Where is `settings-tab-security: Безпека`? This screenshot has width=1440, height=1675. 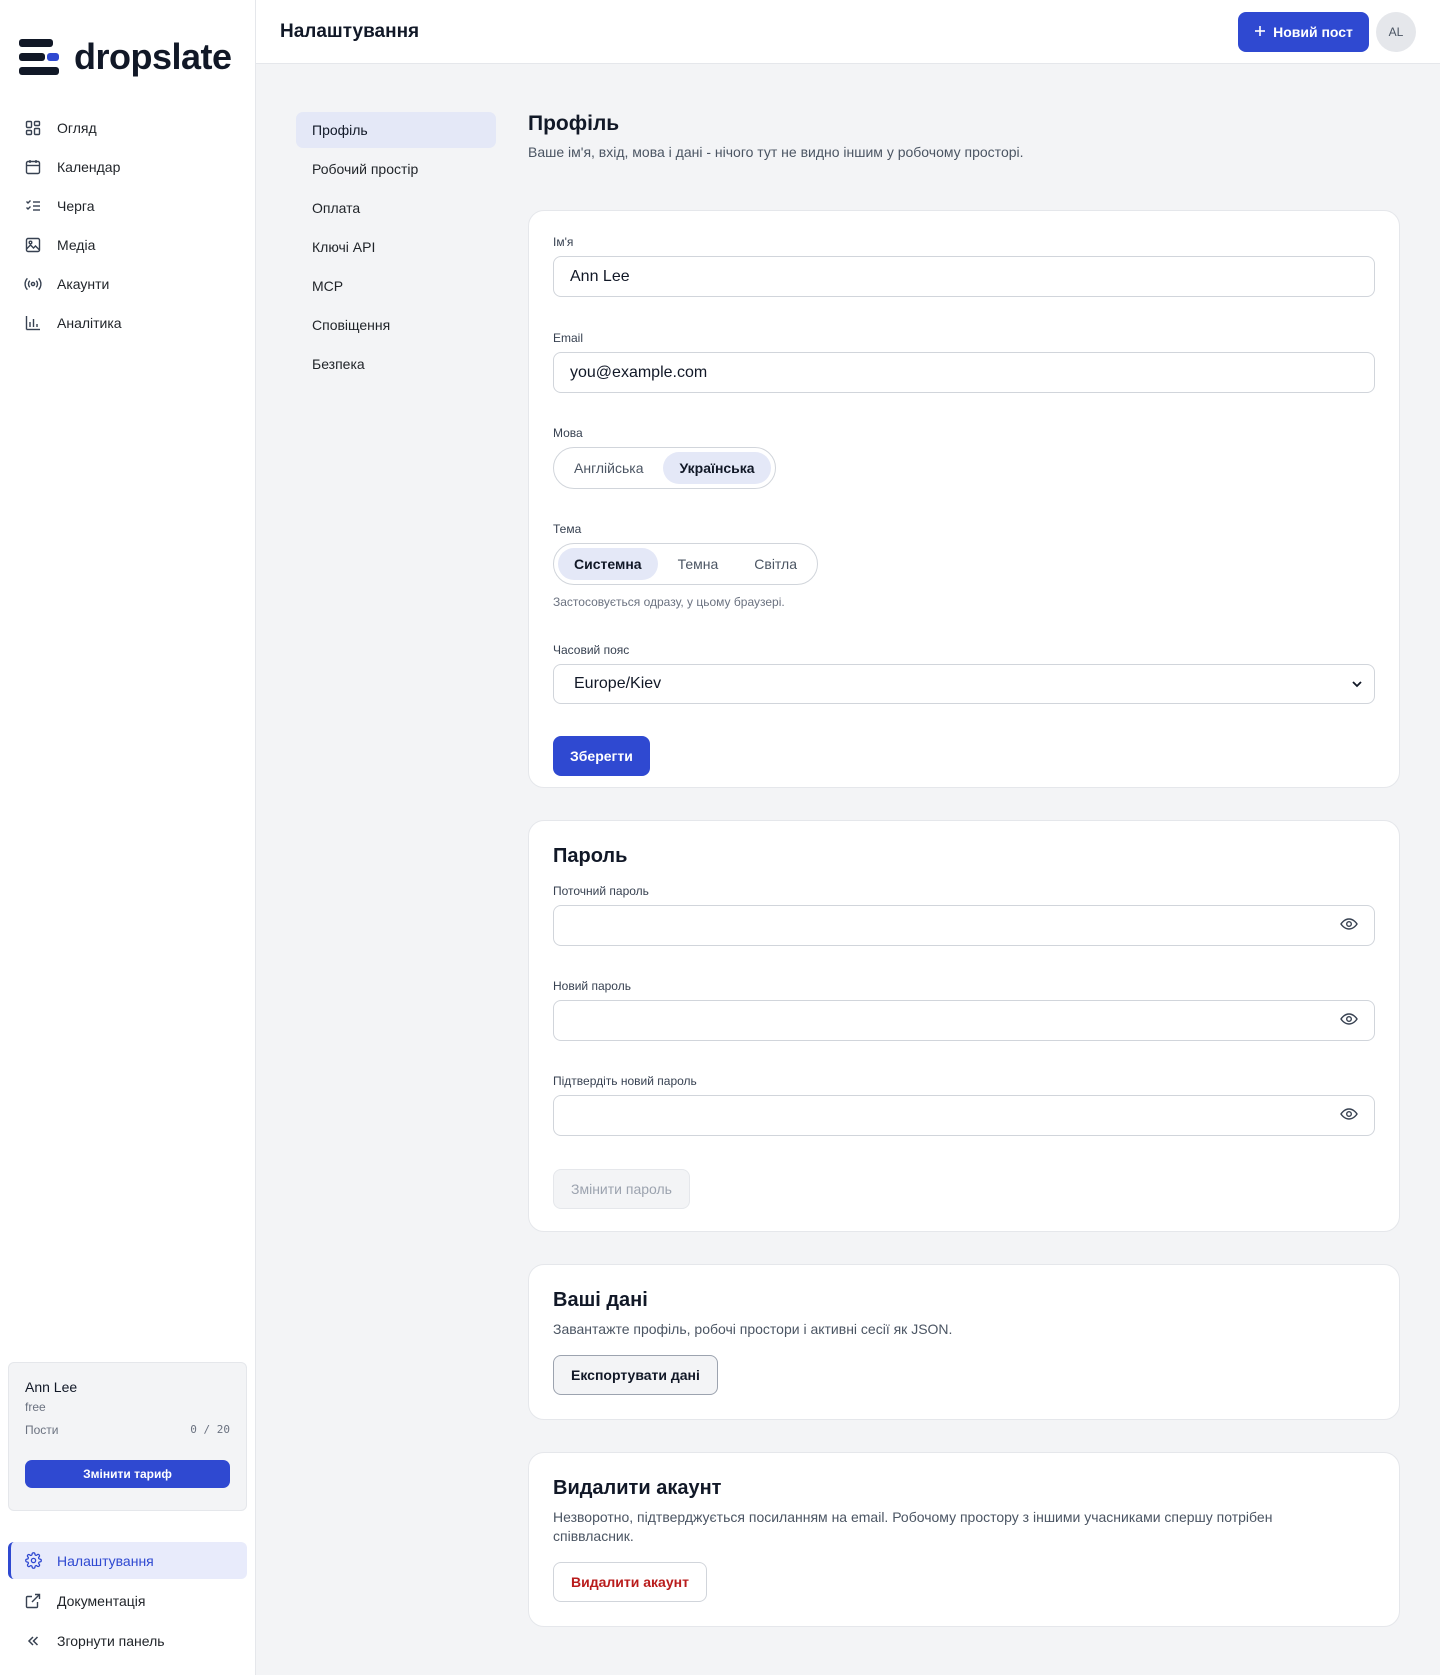 settings-tab-security: Безпека is located at coordinates (396, 364).